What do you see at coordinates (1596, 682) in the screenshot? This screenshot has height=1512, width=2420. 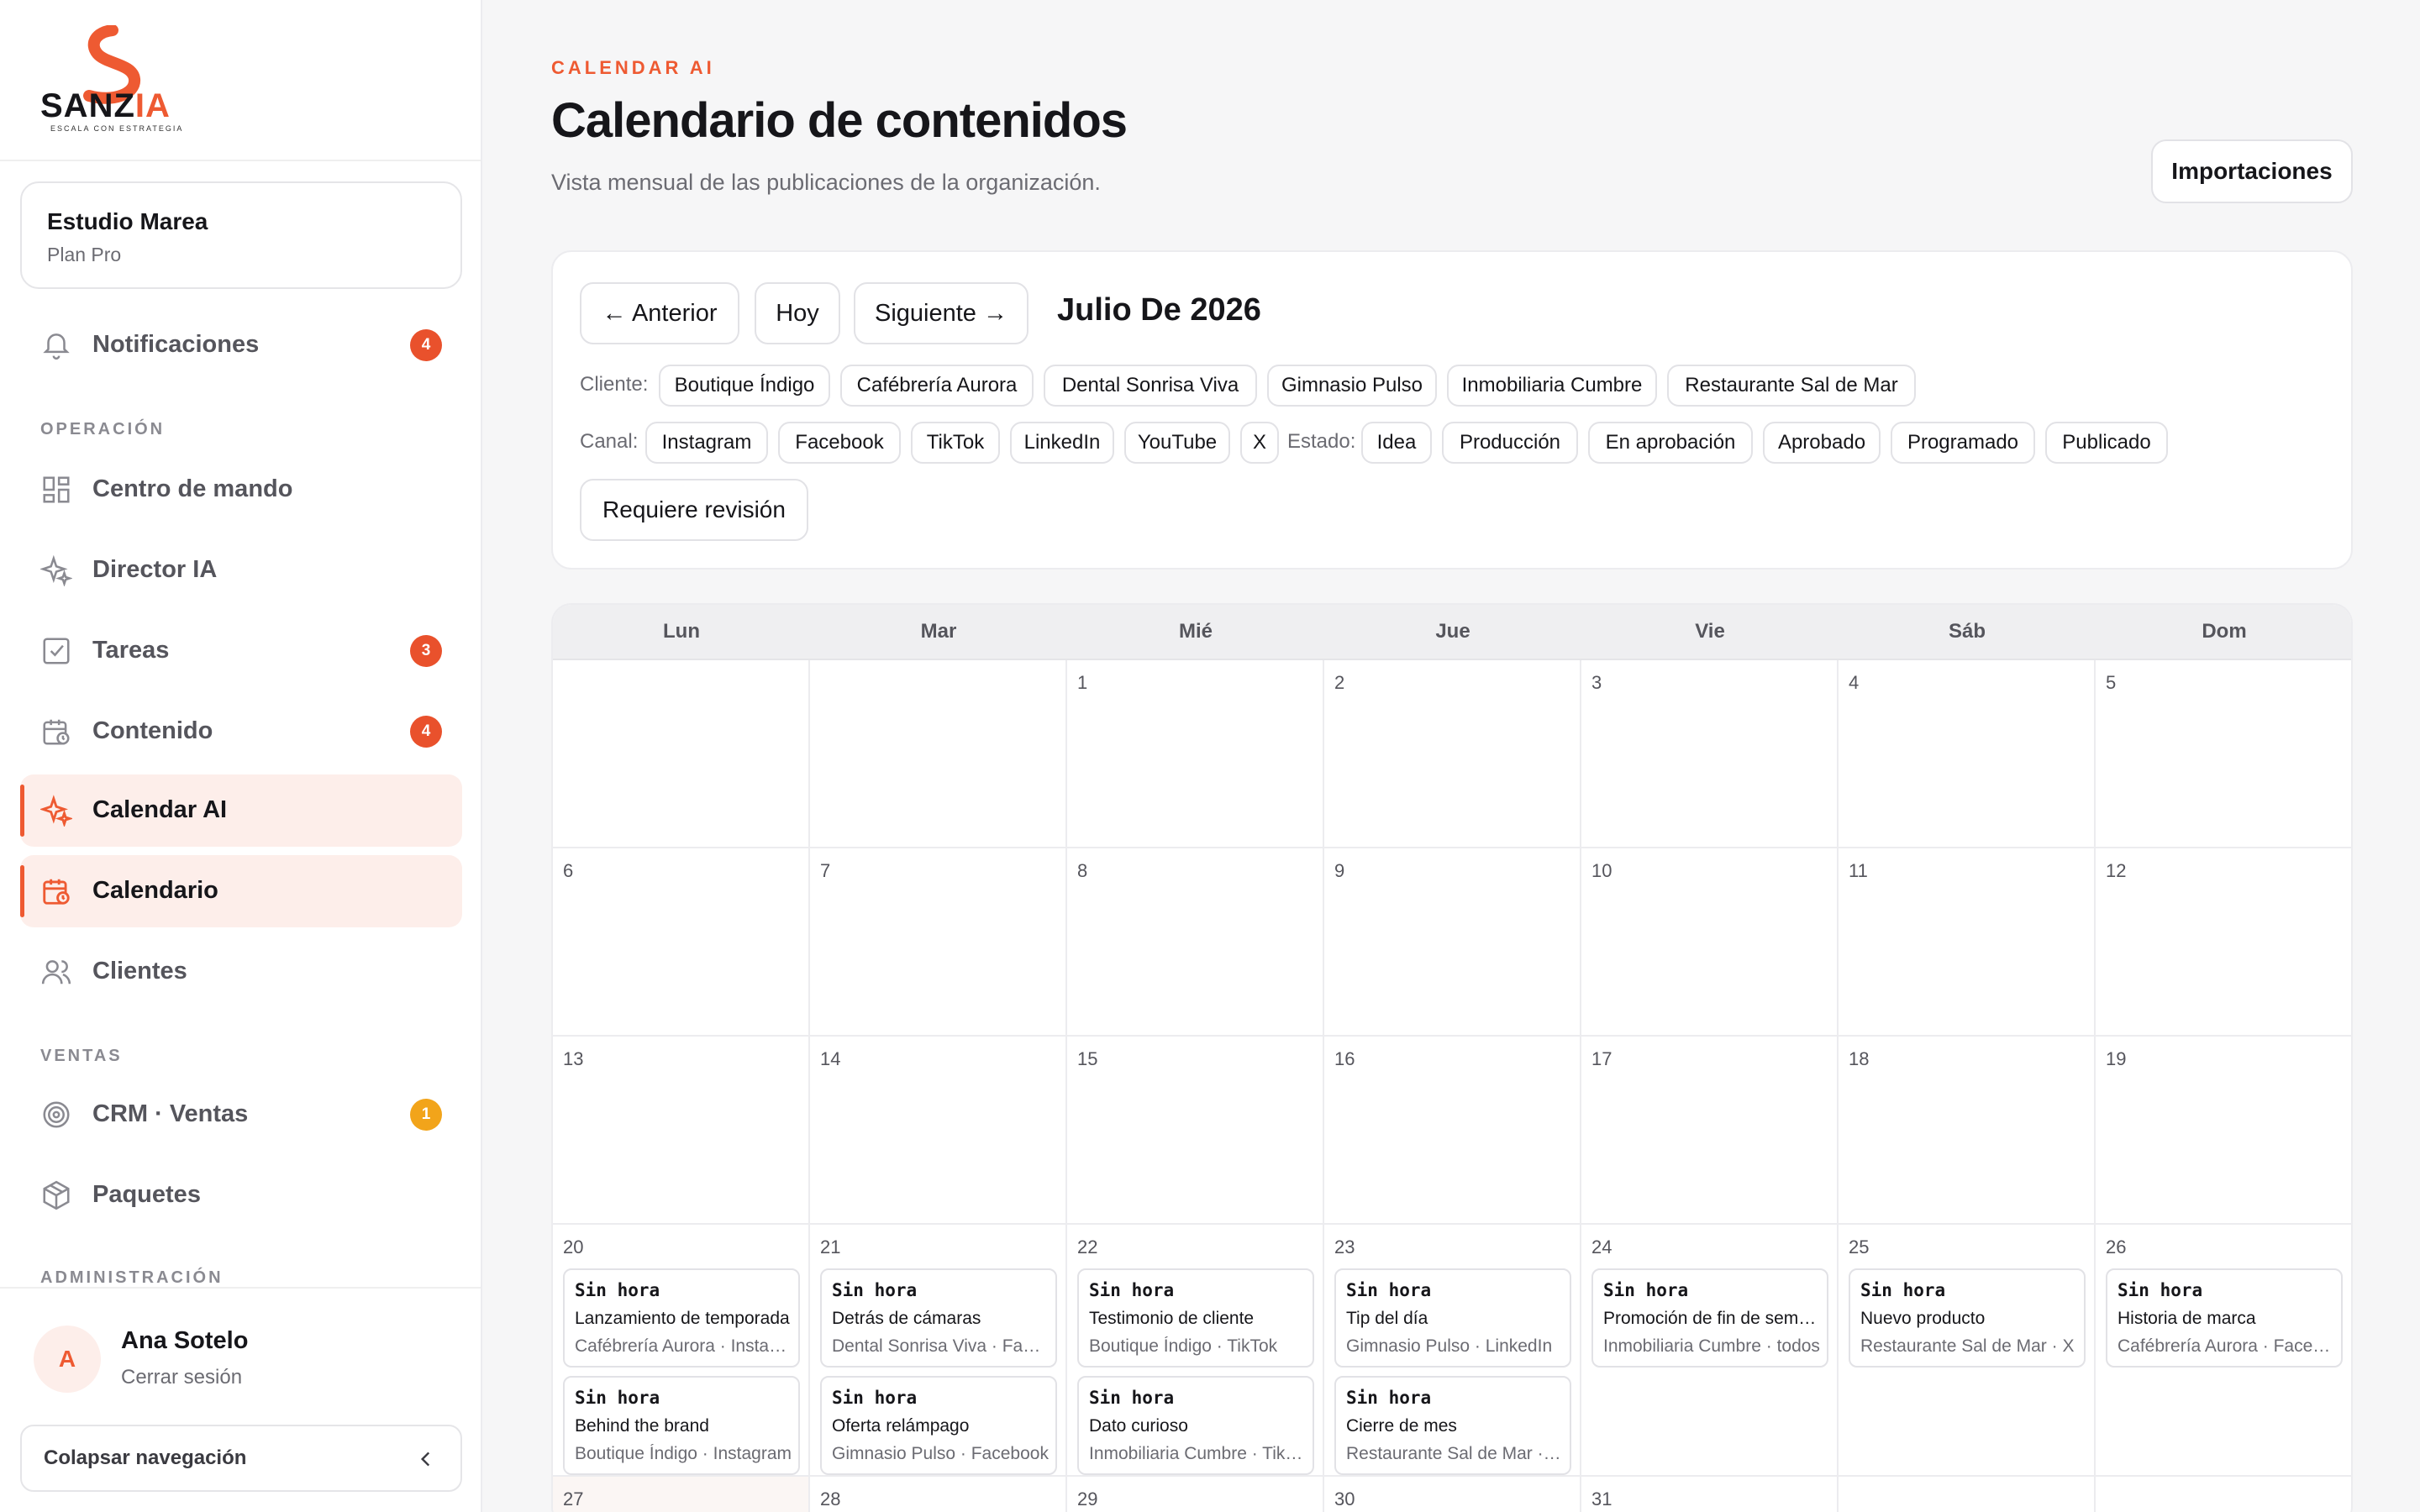 I see `day-number: 3` at bounding box center [1596, 682].